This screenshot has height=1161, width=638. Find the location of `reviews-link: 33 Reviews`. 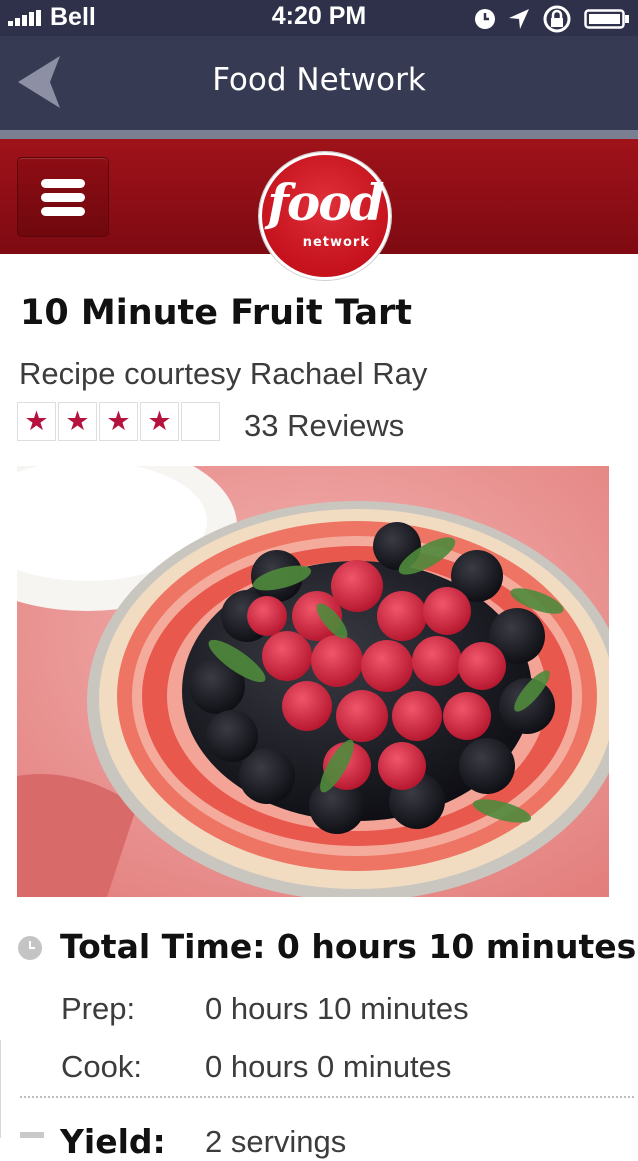

reviews-link: 33 Reviews is located at coordinates (324, 426).